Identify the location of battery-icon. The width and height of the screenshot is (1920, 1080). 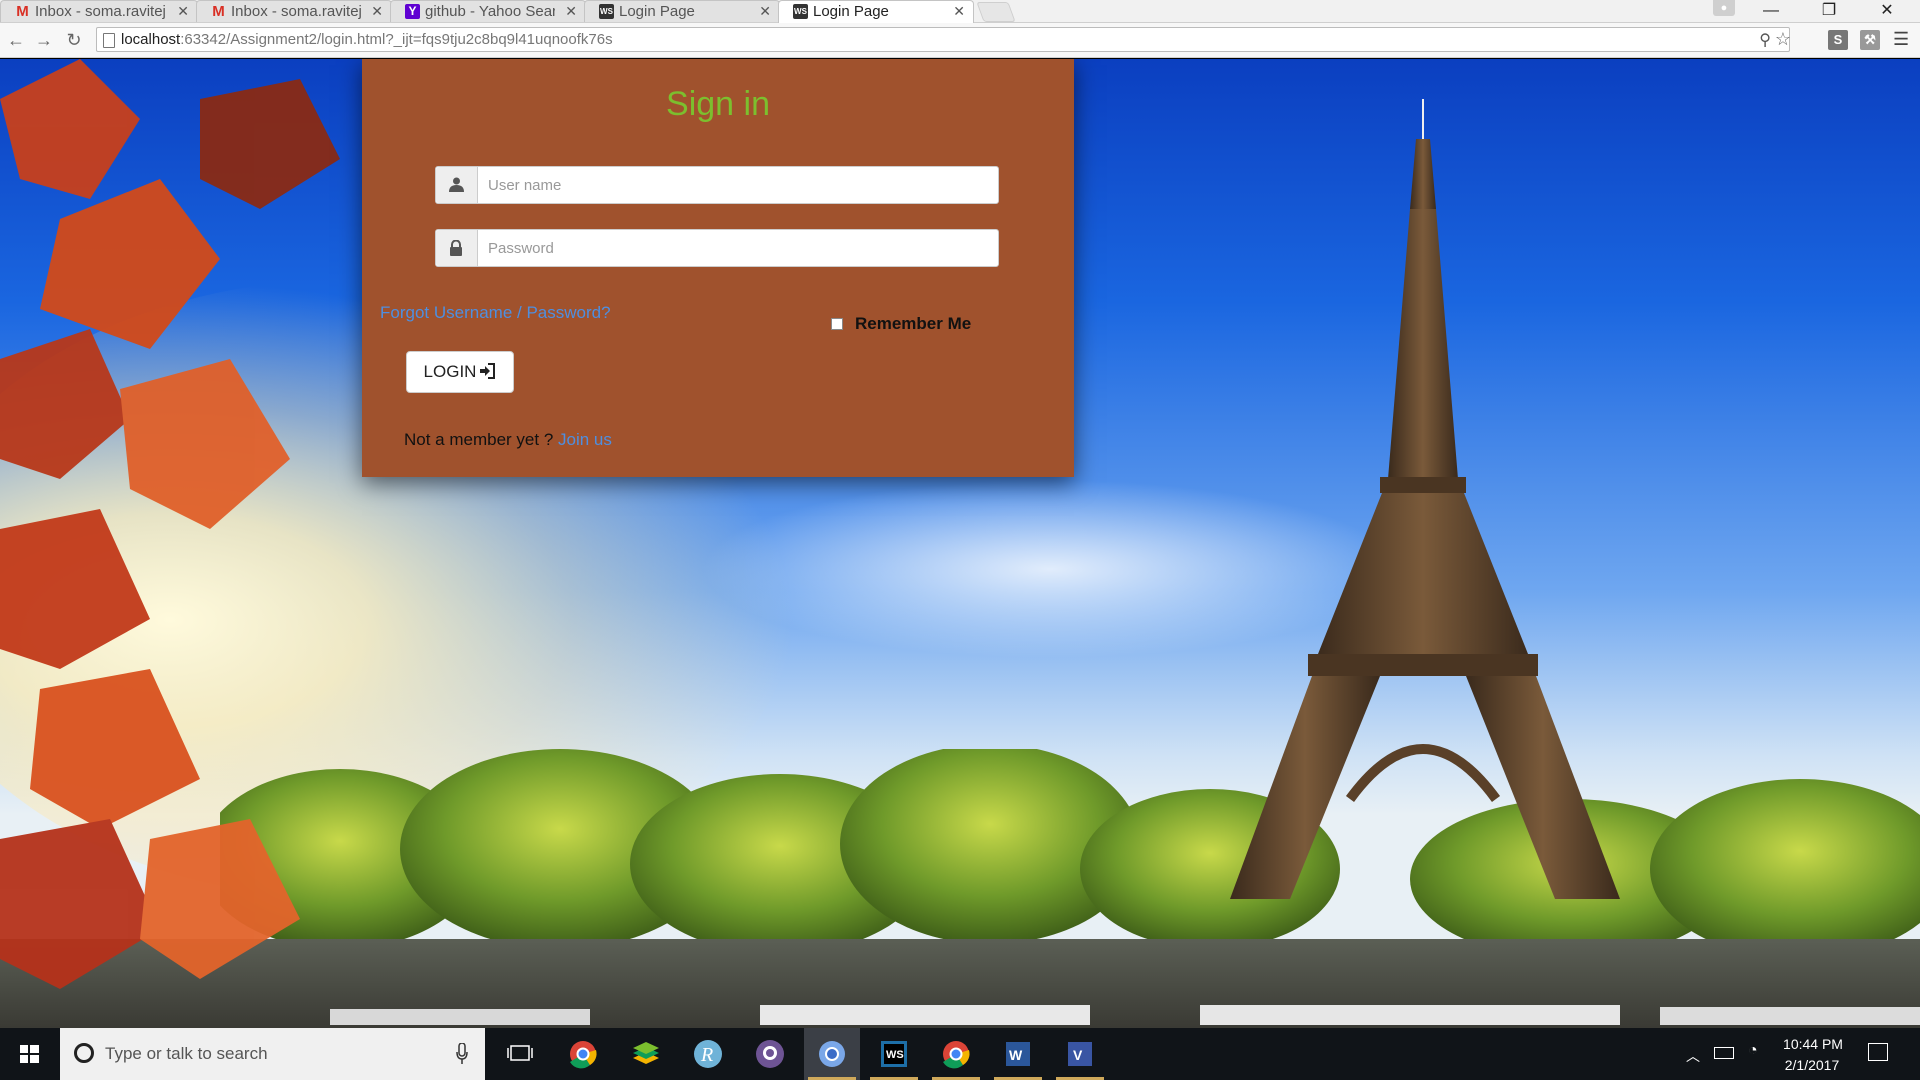
(1724, 1053).